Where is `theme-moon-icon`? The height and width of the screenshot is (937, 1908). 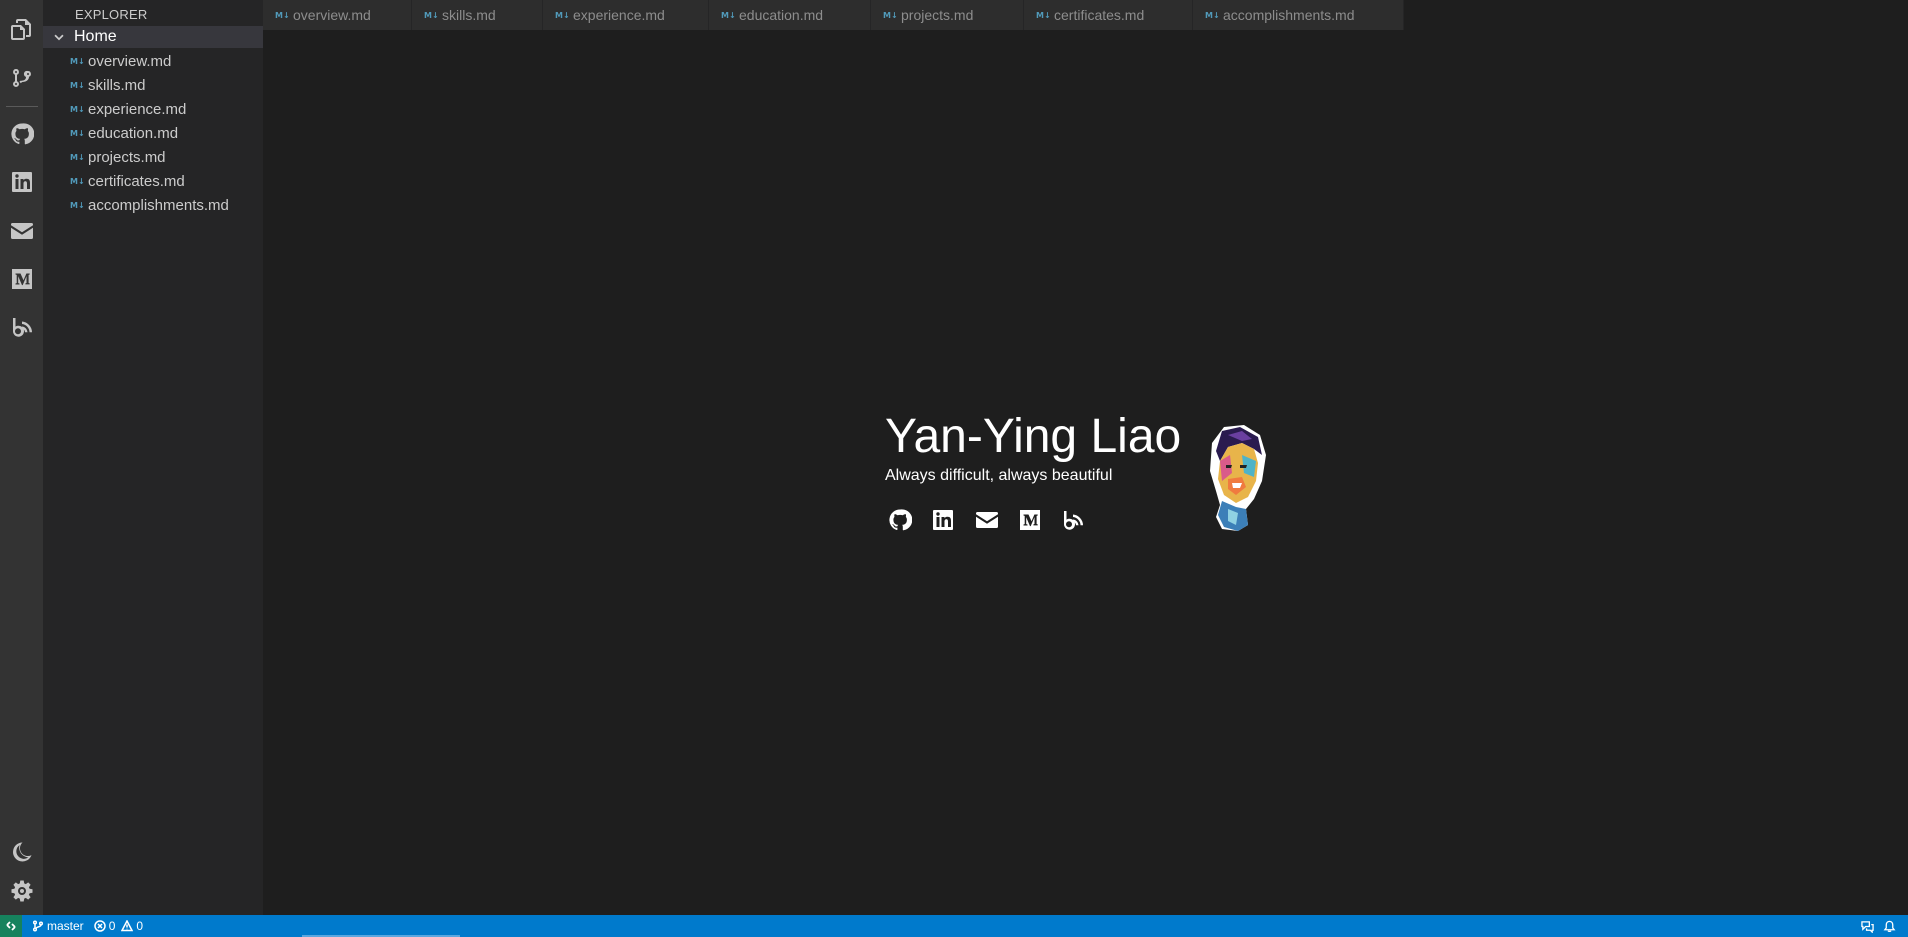 theme-moon-icon is located at coordinates (22, 852).